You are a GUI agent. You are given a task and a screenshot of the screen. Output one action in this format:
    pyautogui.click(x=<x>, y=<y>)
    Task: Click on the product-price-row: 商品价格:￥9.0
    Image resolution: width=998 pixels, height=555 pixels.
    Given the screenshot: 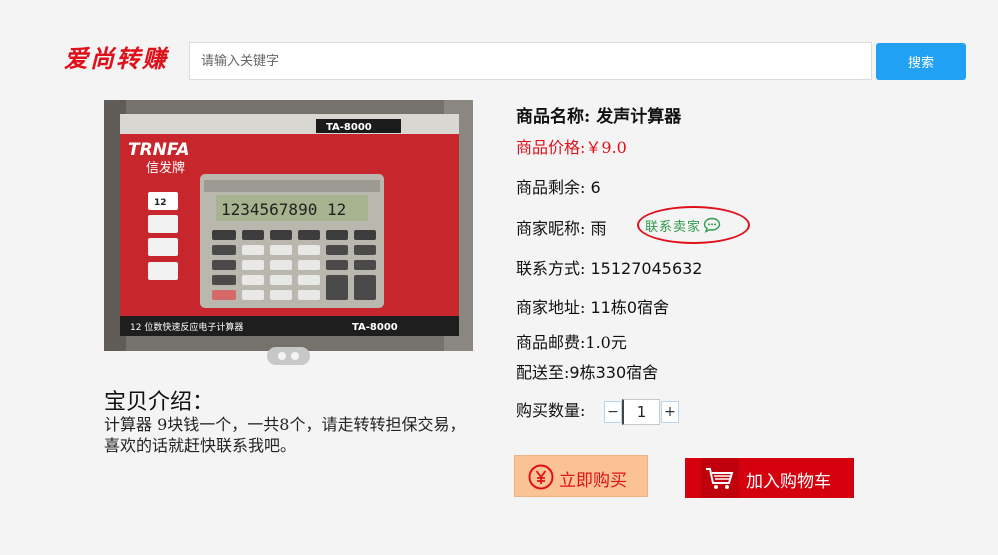 What is the action you would take?
    pyautogui.click(x=571, y=146)
    